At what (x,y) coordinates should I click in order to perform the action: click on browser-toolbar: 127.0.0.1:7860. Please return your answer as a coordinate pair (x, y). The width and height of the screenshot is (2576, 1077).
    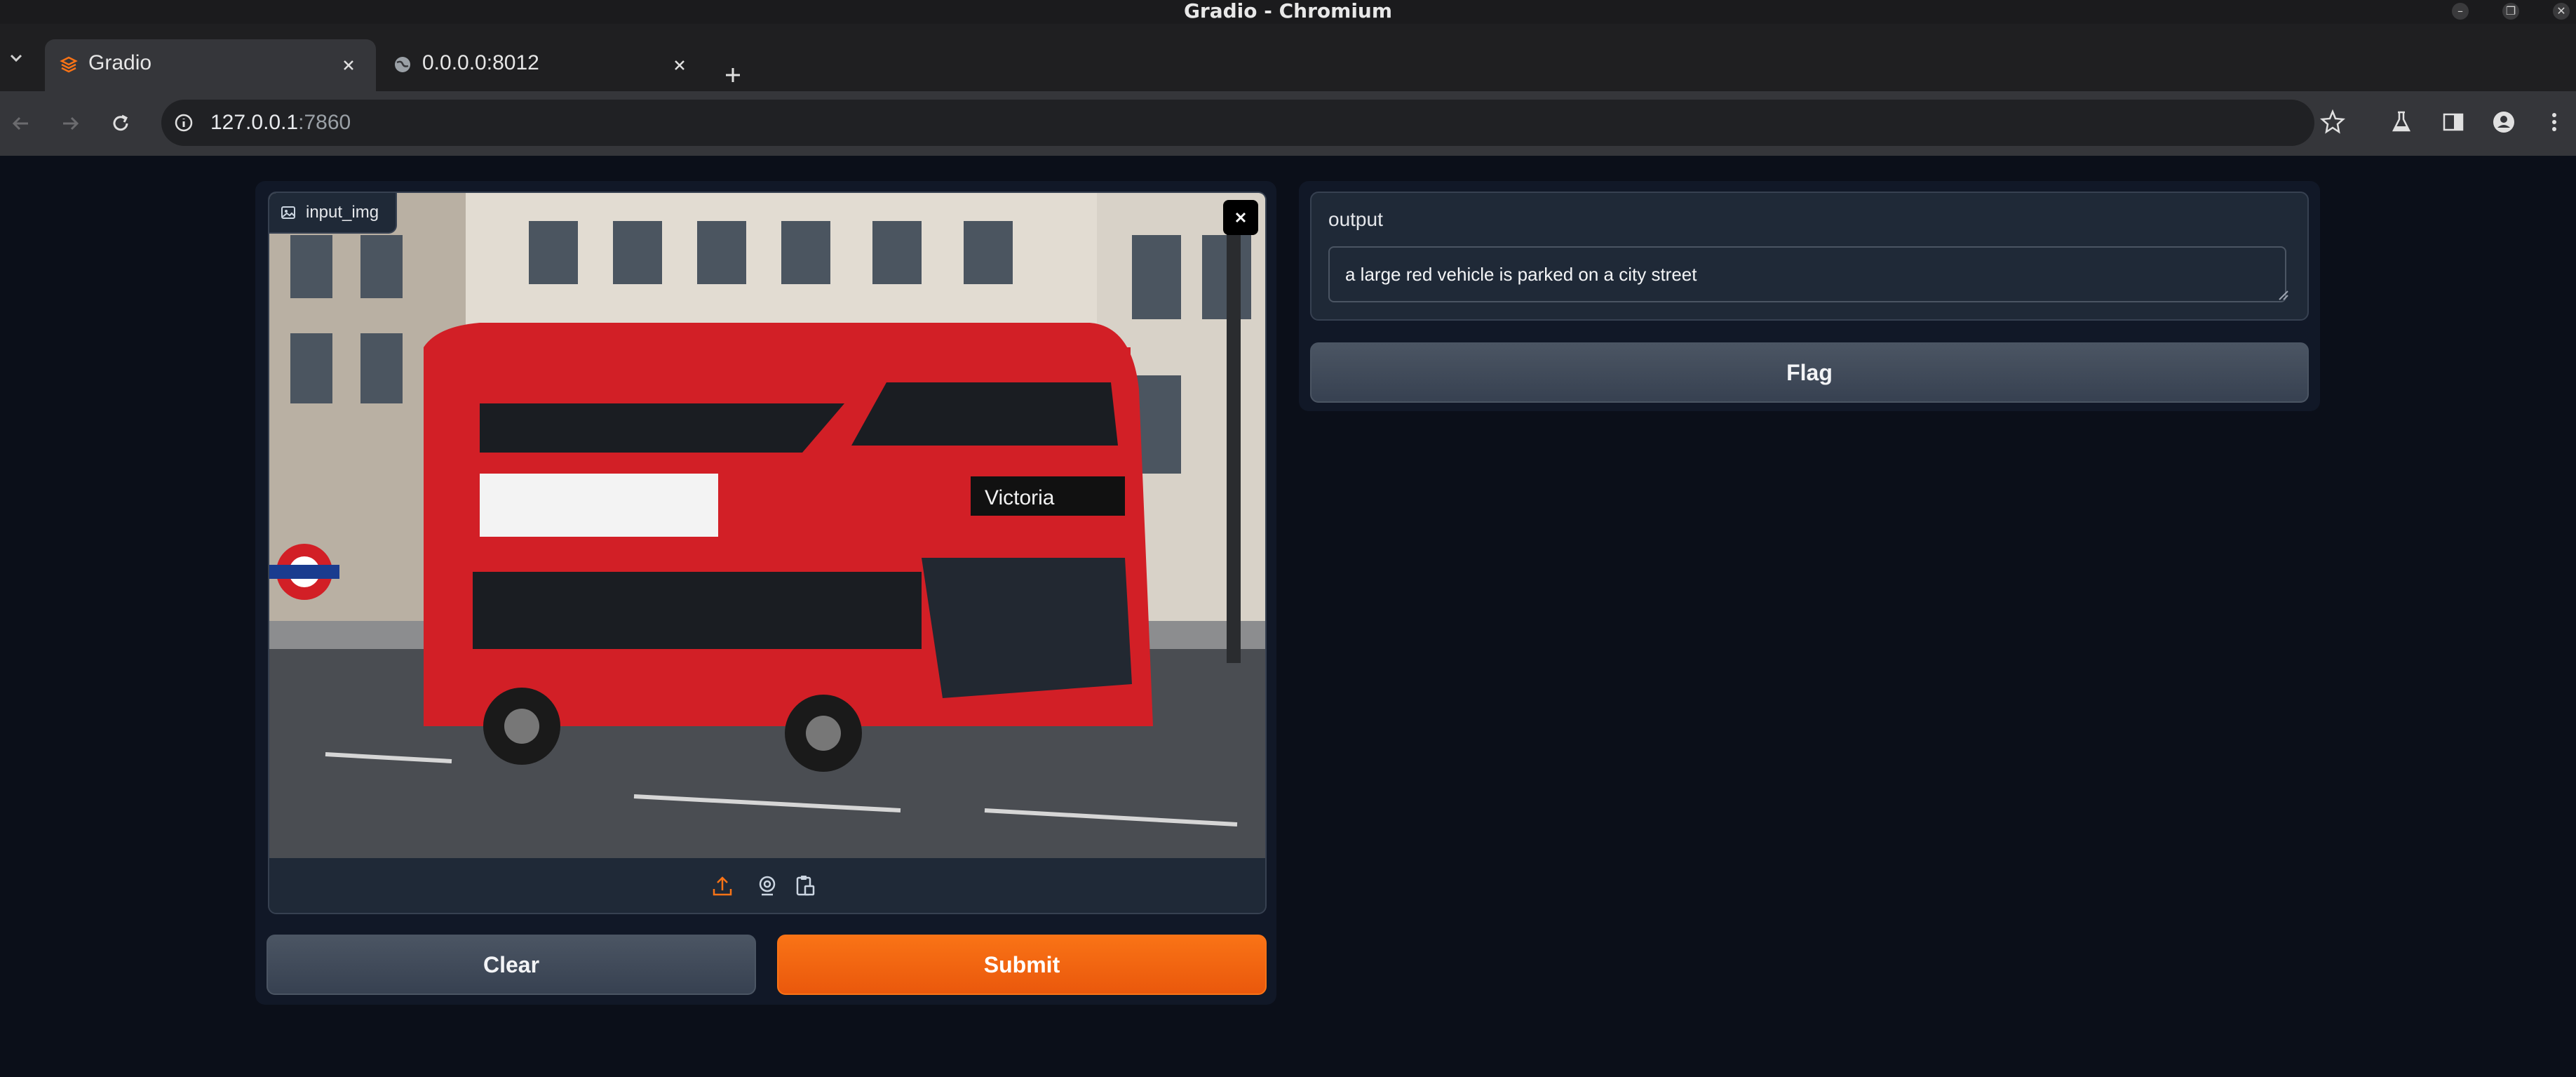
    Looking at the image, I should click on (1288, 123).